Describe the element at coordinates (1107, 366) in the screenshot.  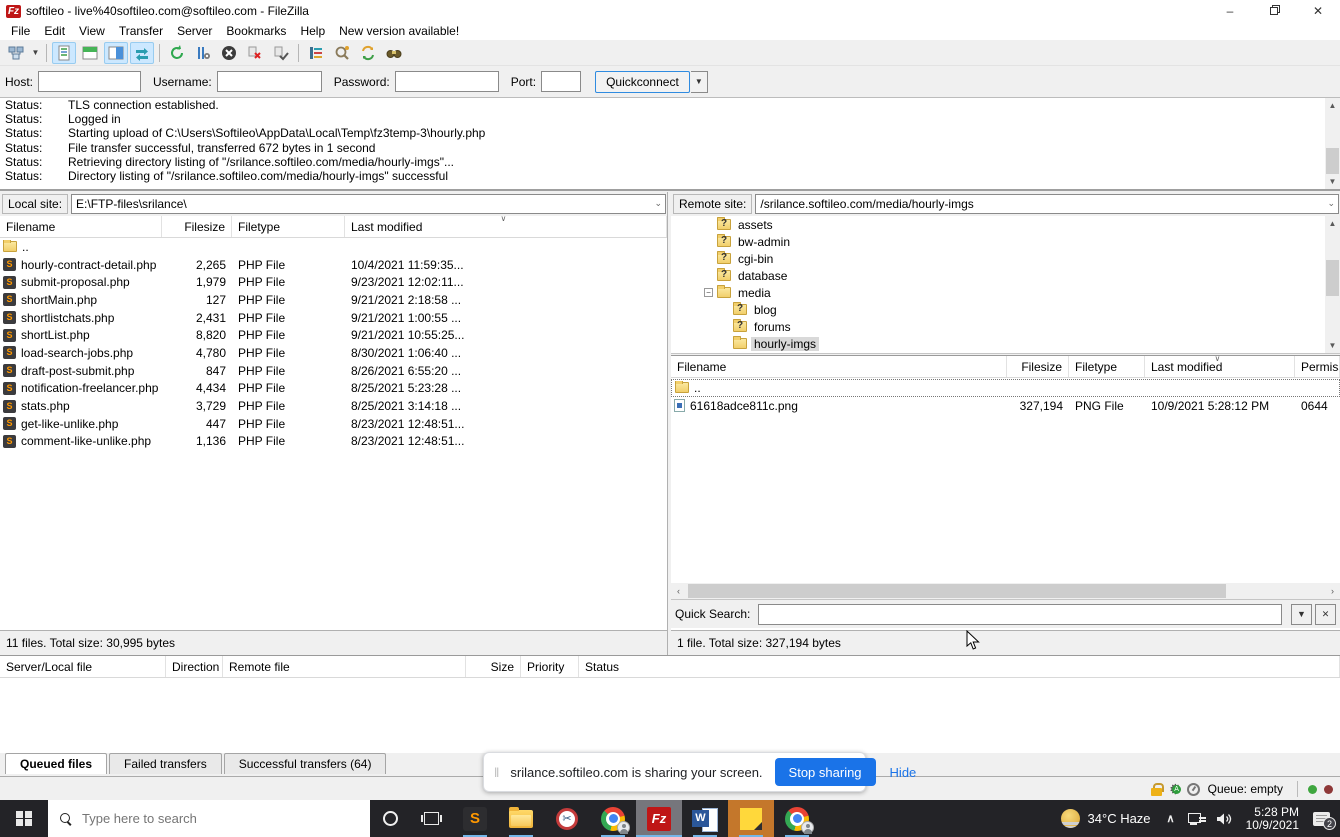
I see `remote-column-filetype: Filetype` at that location.